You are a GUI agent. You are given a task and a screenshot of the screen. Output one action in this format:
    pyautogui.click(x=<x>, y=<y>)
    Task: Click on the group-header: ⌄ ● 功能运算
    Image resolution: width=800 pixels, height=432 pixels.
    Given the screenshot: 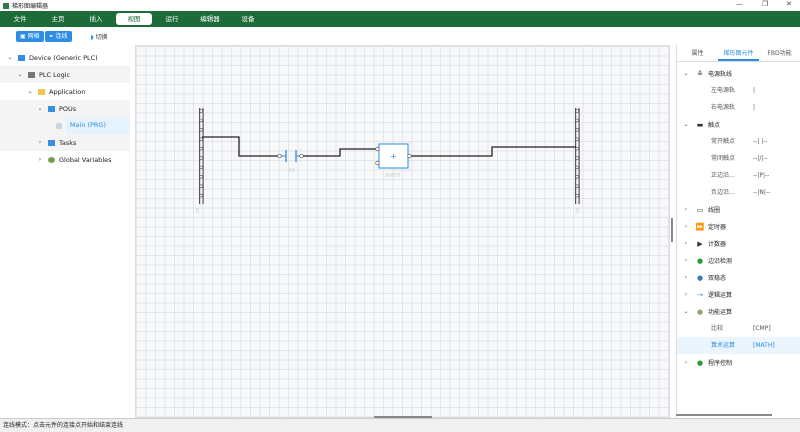 What is the action you would take?
    pyautogui.click(x=738, y=311)
    